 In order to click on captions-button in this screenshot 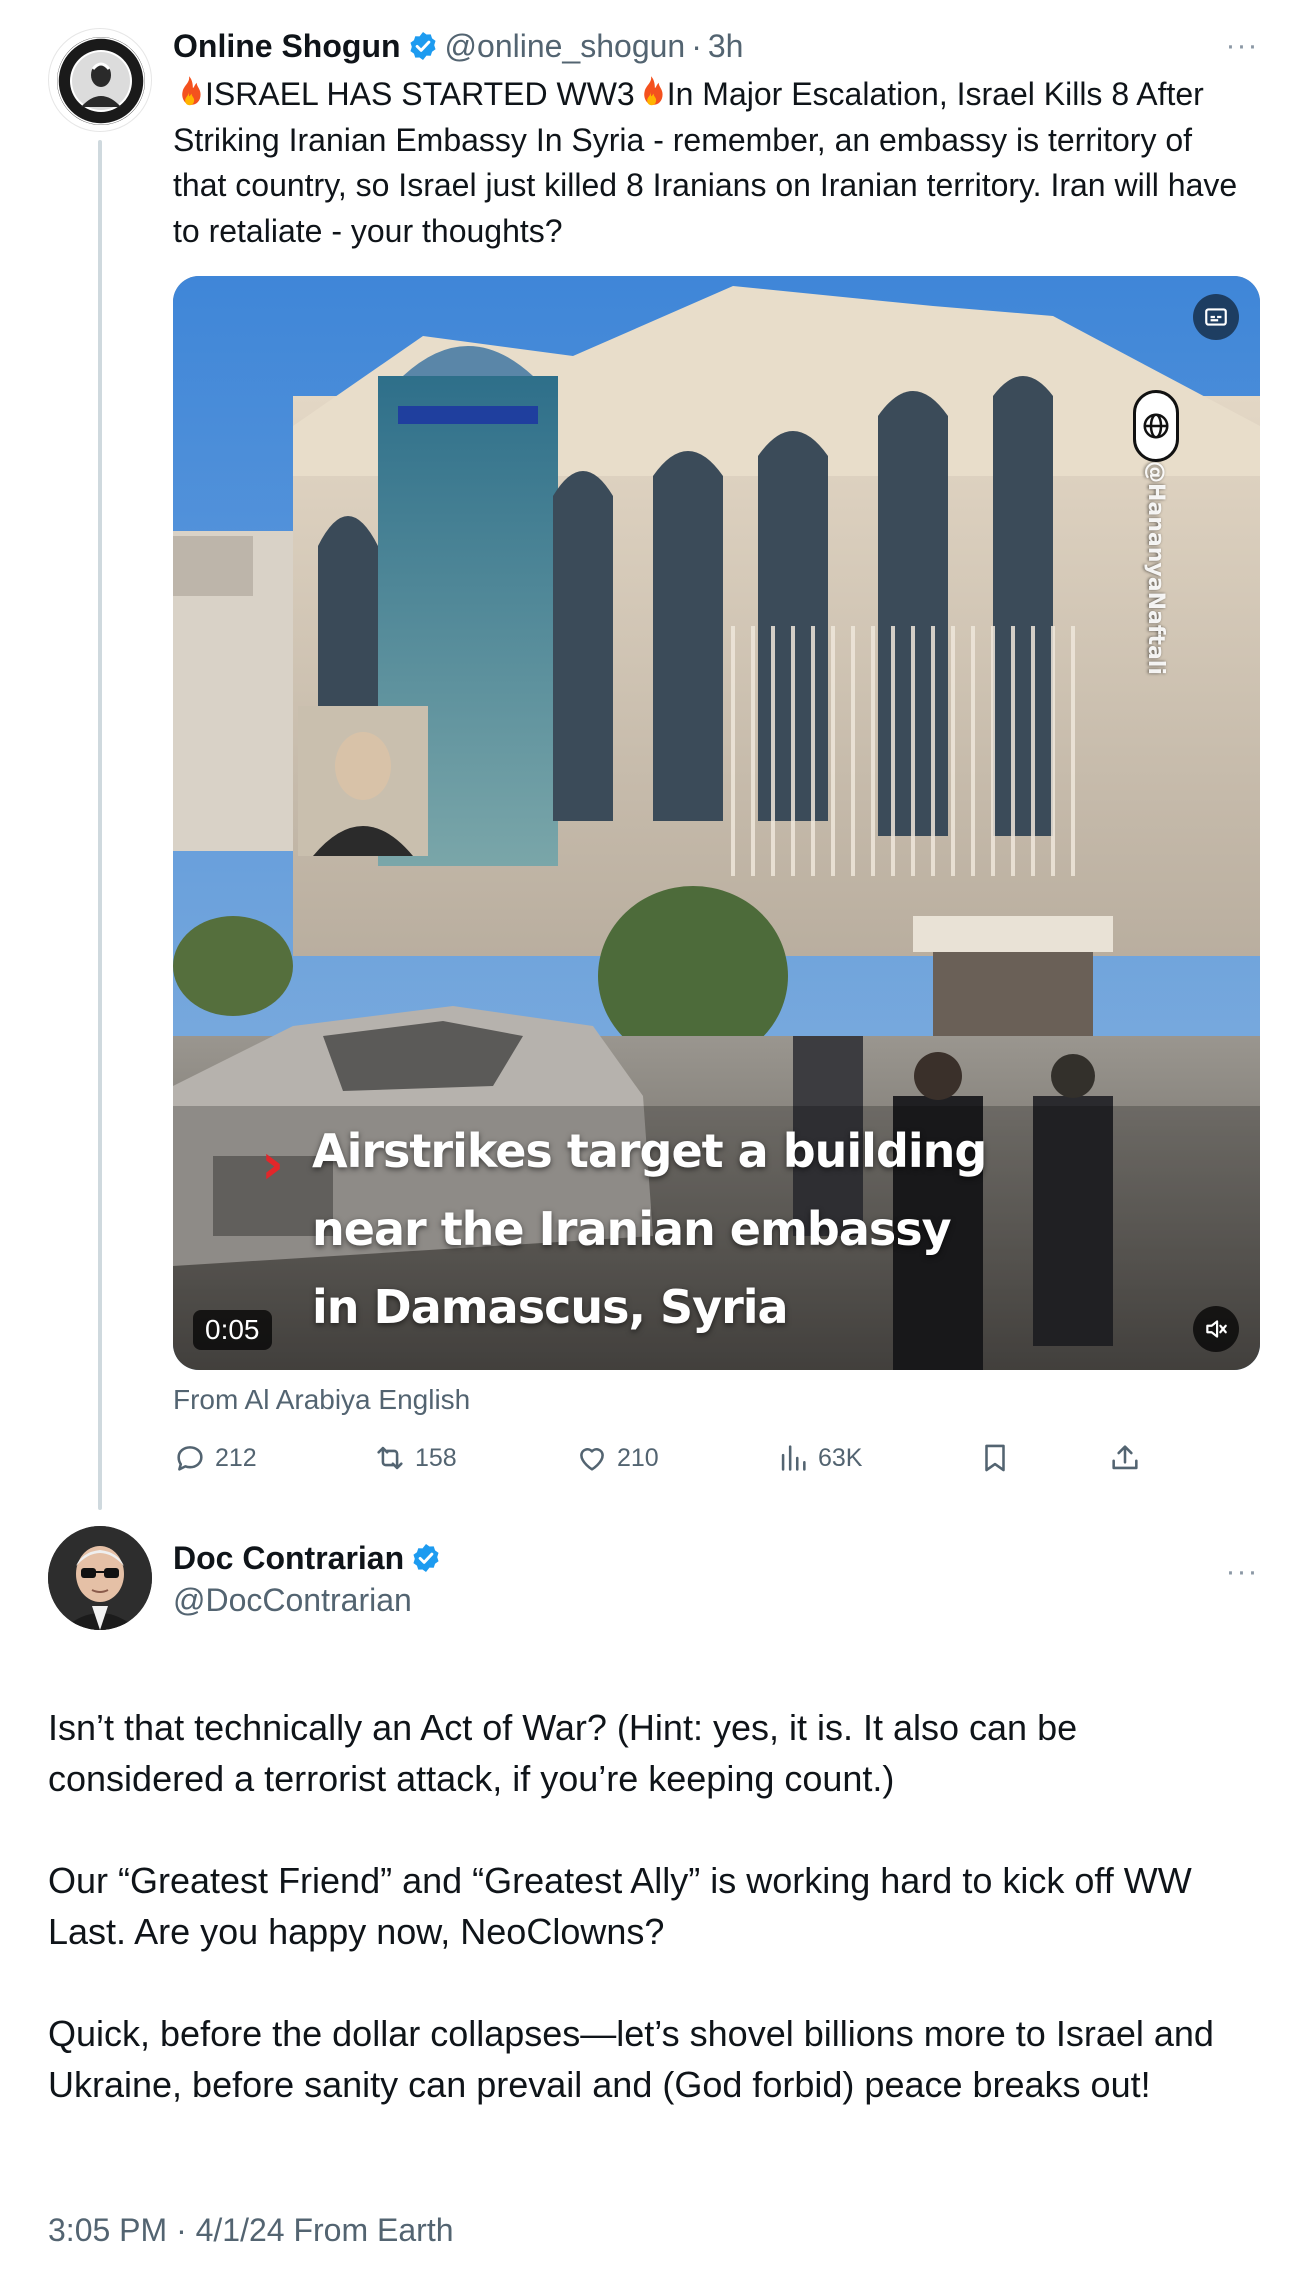, I will do `click(1216, 317)`.